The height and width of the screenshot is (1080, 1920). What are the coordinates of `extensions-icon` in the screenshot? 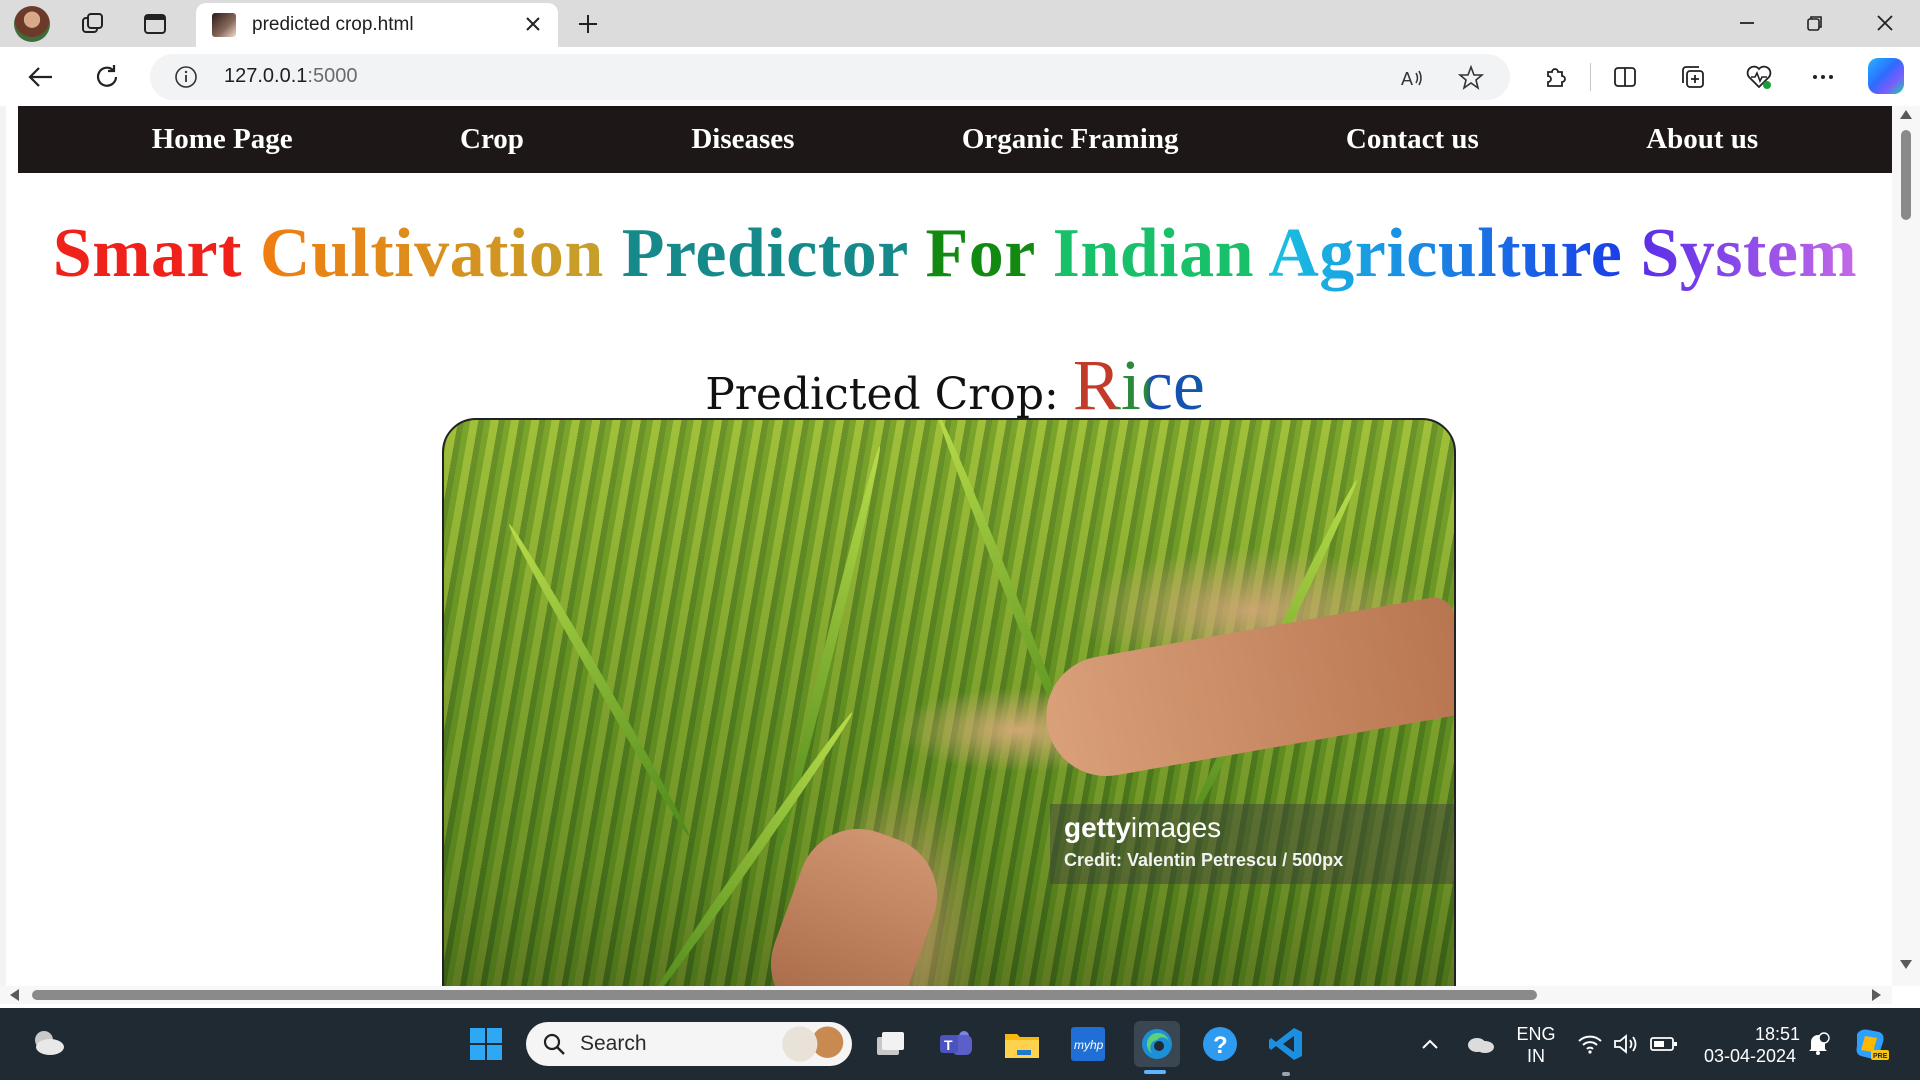 It's located at (1555, 77).